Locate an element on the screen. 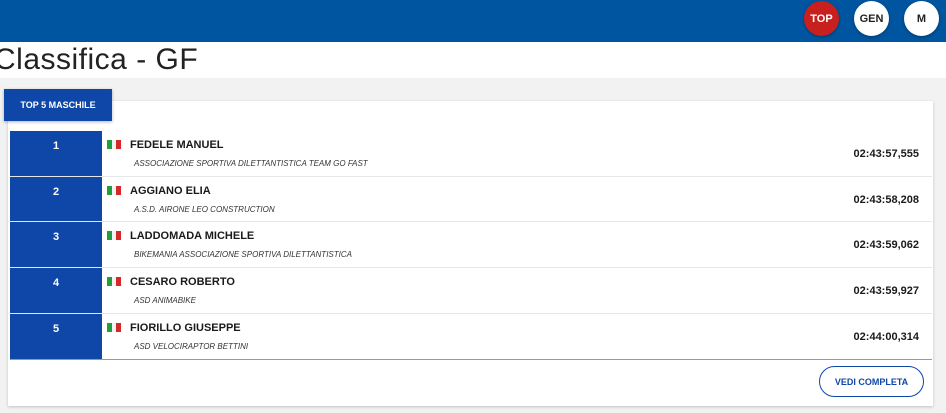 This screenshot has width=946, height=413. position-cell: 5 is located at coordinates (56, 336).